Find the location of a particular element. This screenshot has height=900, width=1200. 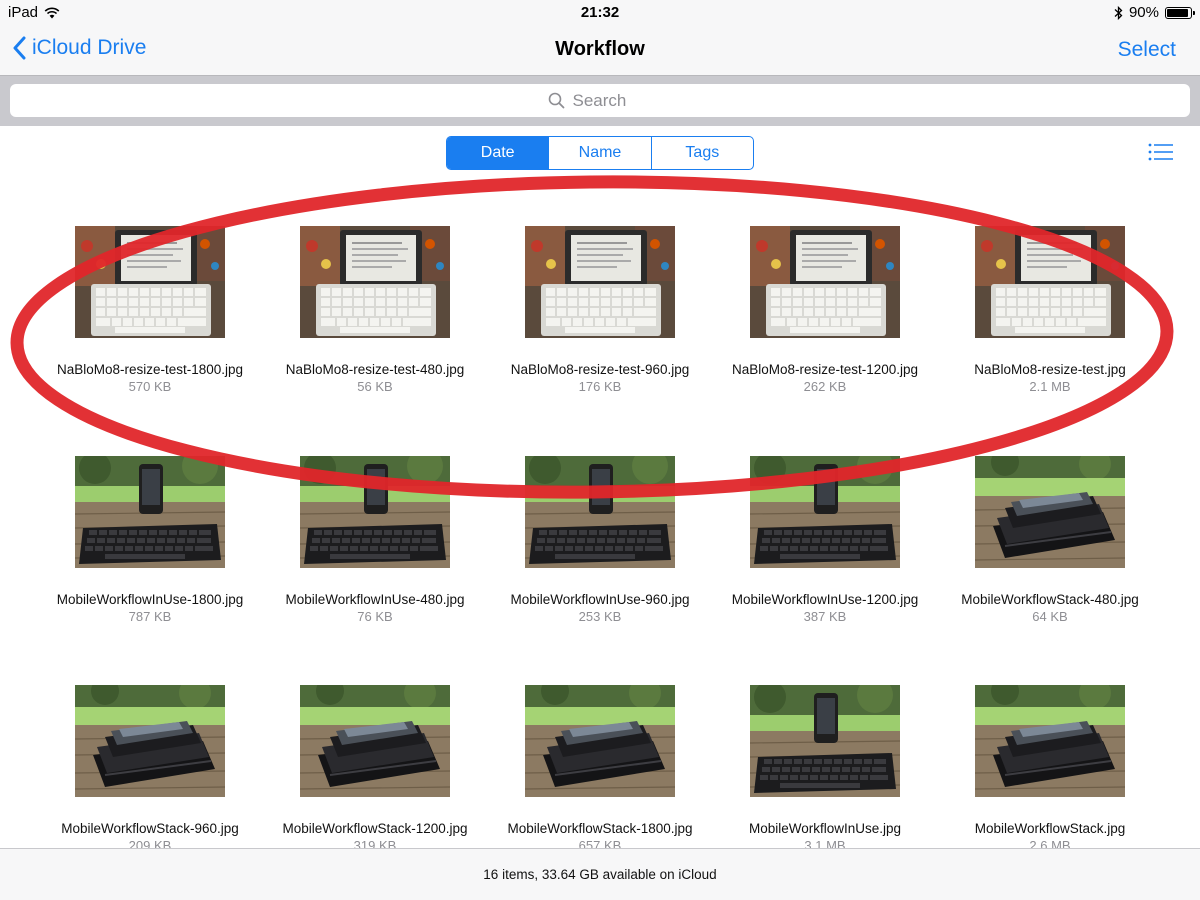

file-item: NaBloMo8-resize-test-1200.jpg 262 KB is located at coordinates (825, 310).